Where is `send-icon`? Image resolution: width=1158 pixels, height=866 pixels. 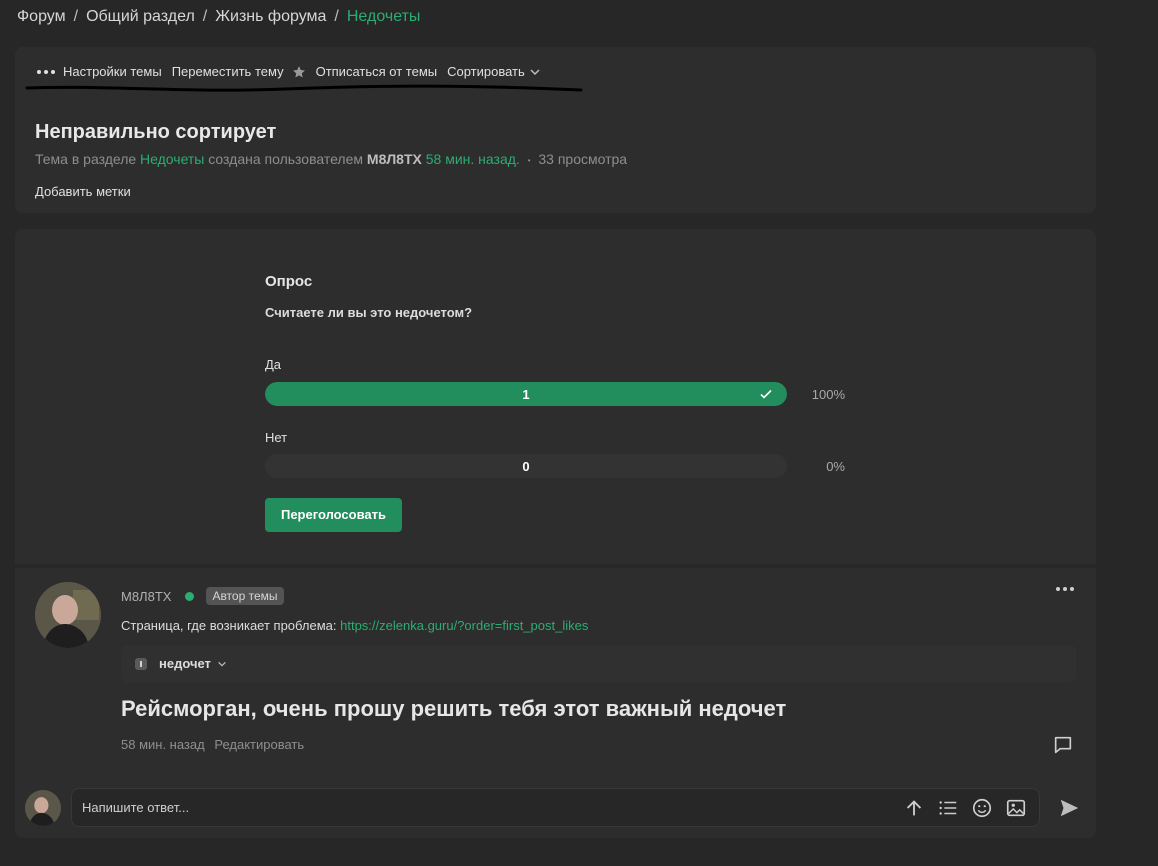
send-icon is located at coordinates (1069, 808).